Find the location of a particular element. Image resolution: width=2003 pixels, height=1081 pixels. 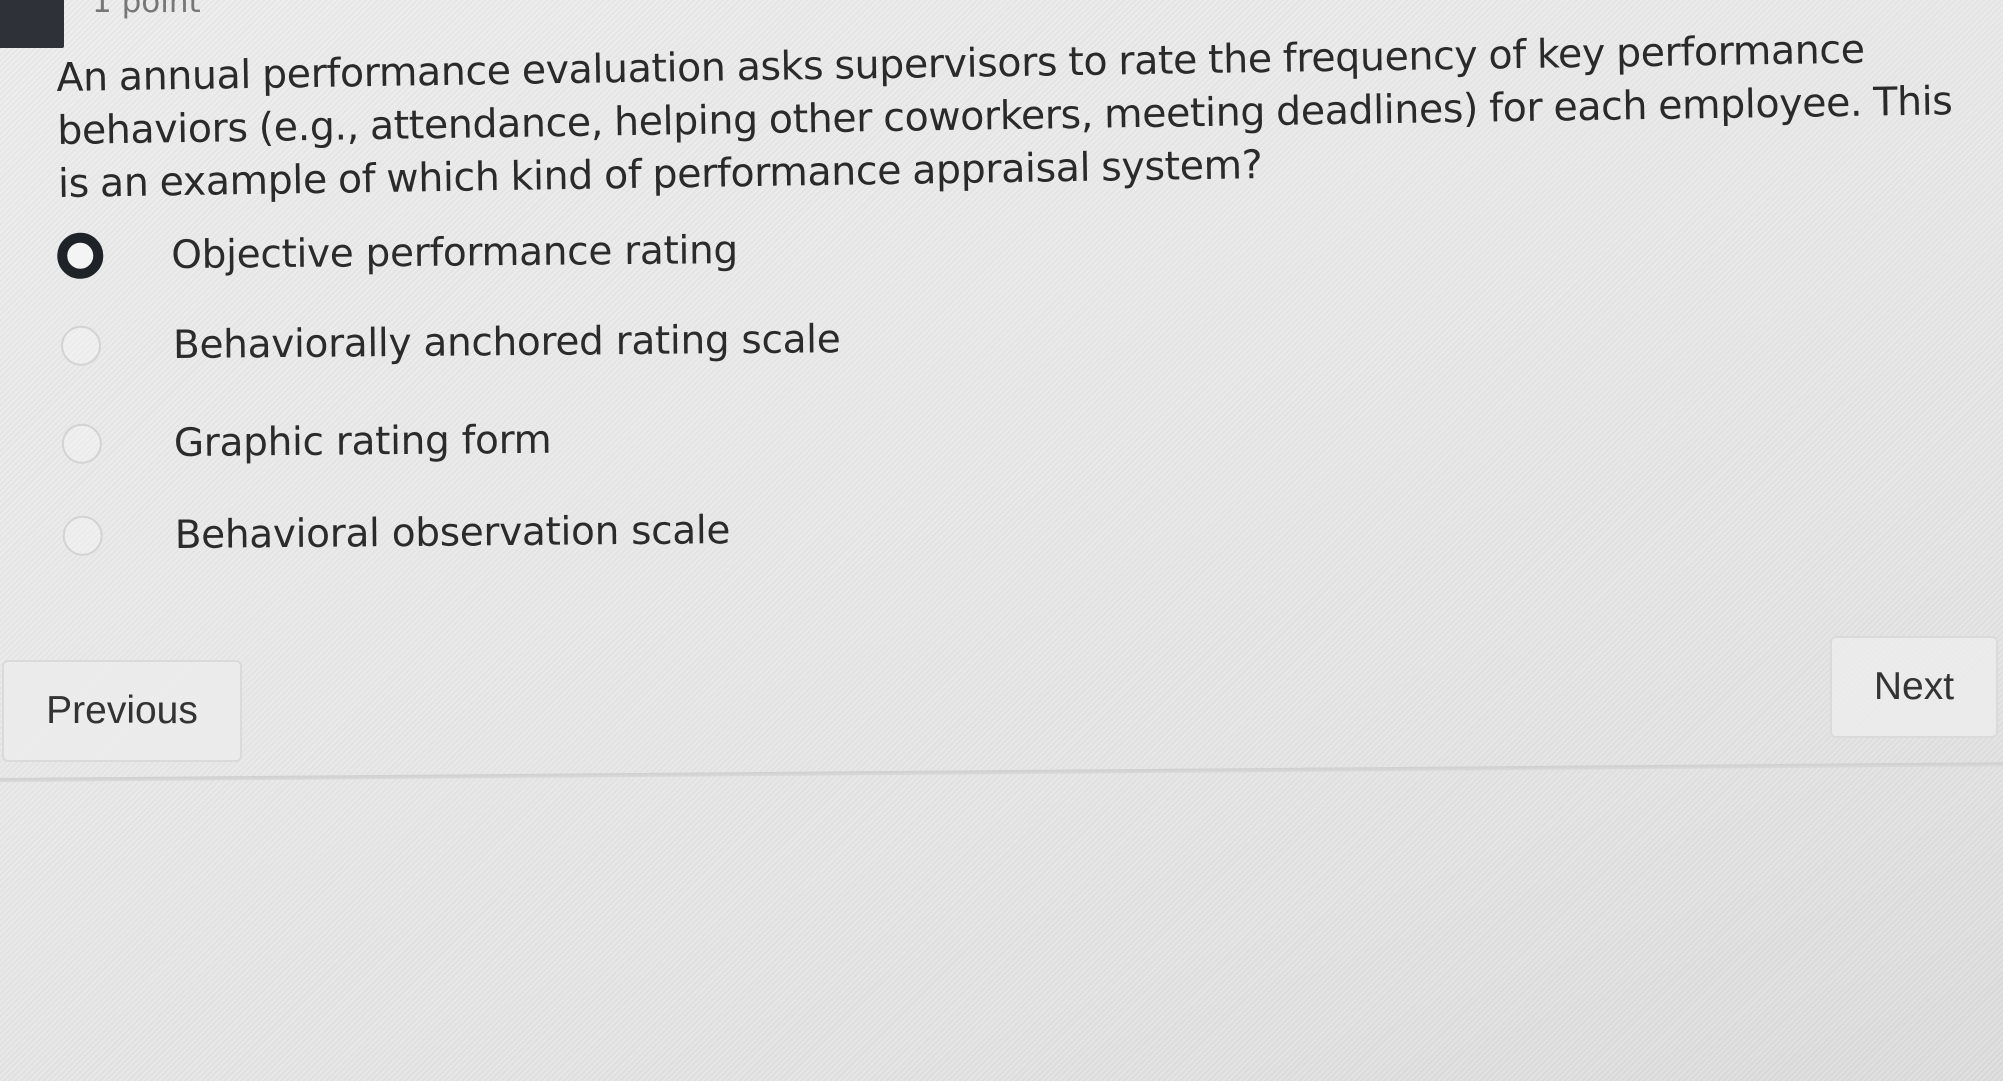

points-label: 1 point is located at coordinates (146, 10).